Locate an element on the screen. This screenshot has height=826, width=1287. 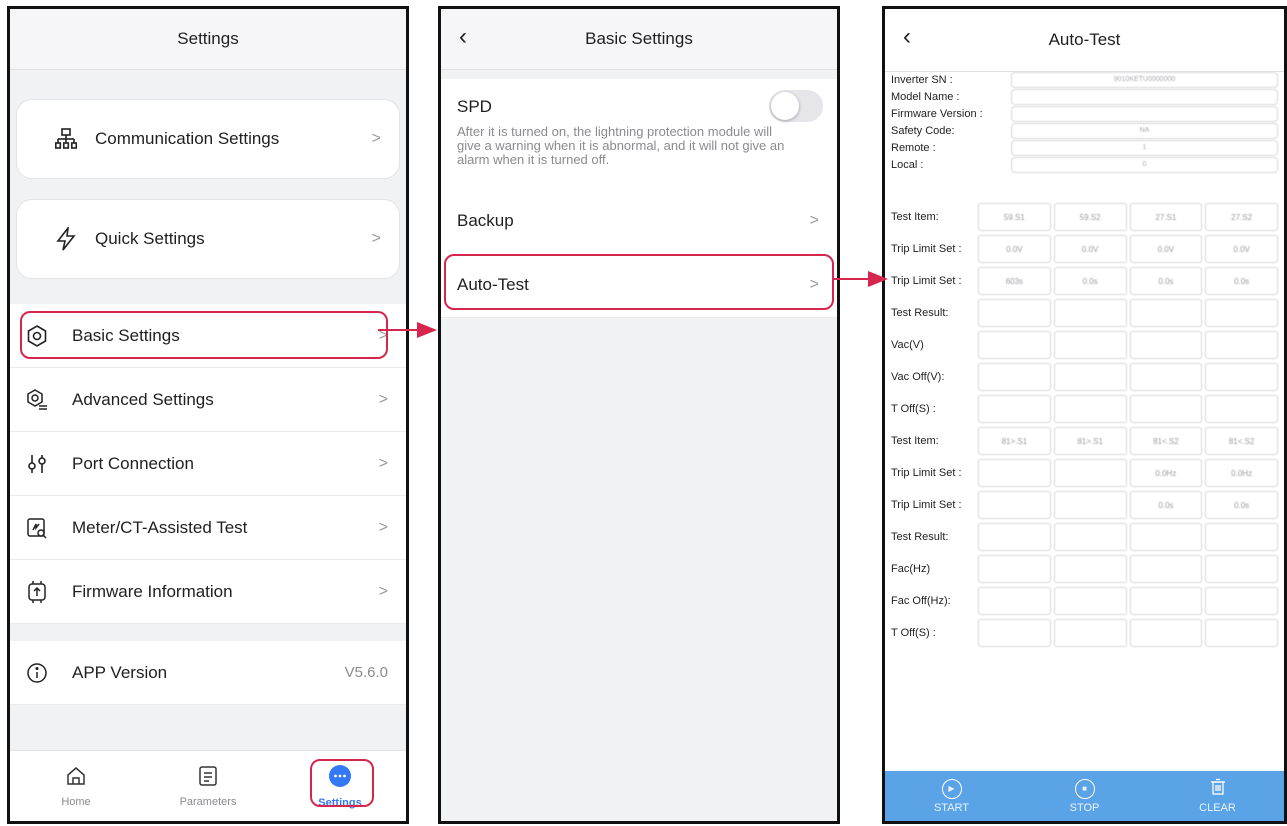
test-table-row: Fac(Hz) is located at coordinates (1084, 569).